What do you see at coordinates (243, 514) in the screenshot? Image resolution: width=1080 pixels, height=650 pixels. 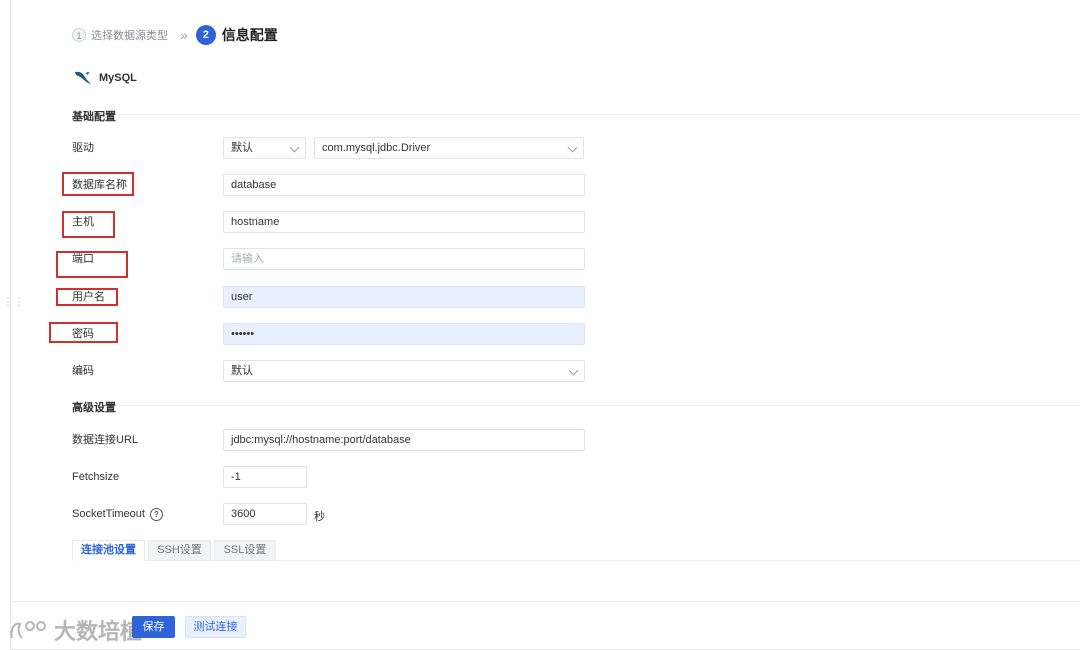 I see `socket-timeout-value: 3600` at bounding box center [243, 514].